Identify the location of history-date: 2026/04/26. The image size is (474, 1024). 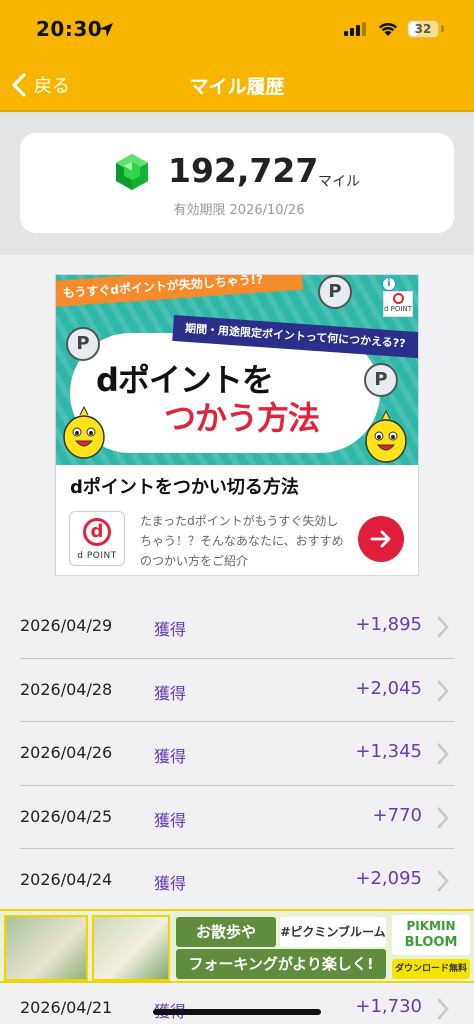
(66, 753).